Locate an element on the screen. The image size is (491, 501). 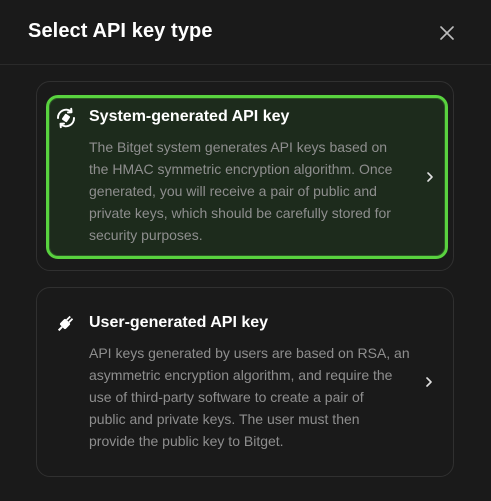
plug-icon is located at coordinates (65, 324).